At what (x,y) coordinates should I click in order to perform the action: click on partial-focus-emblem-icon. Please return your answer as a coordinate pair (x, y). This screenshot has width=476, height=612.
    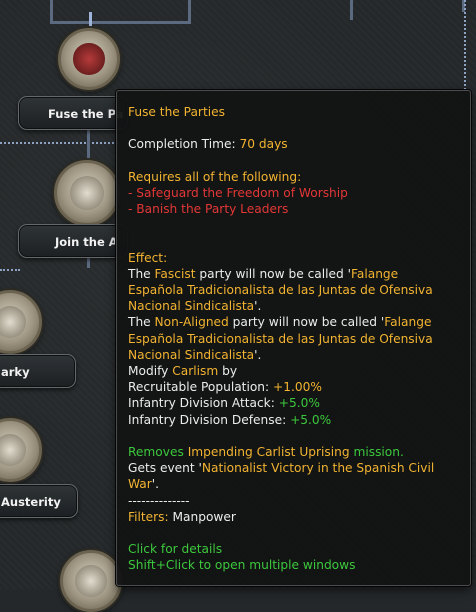
    Looking at the image, I should click on (91, 581).